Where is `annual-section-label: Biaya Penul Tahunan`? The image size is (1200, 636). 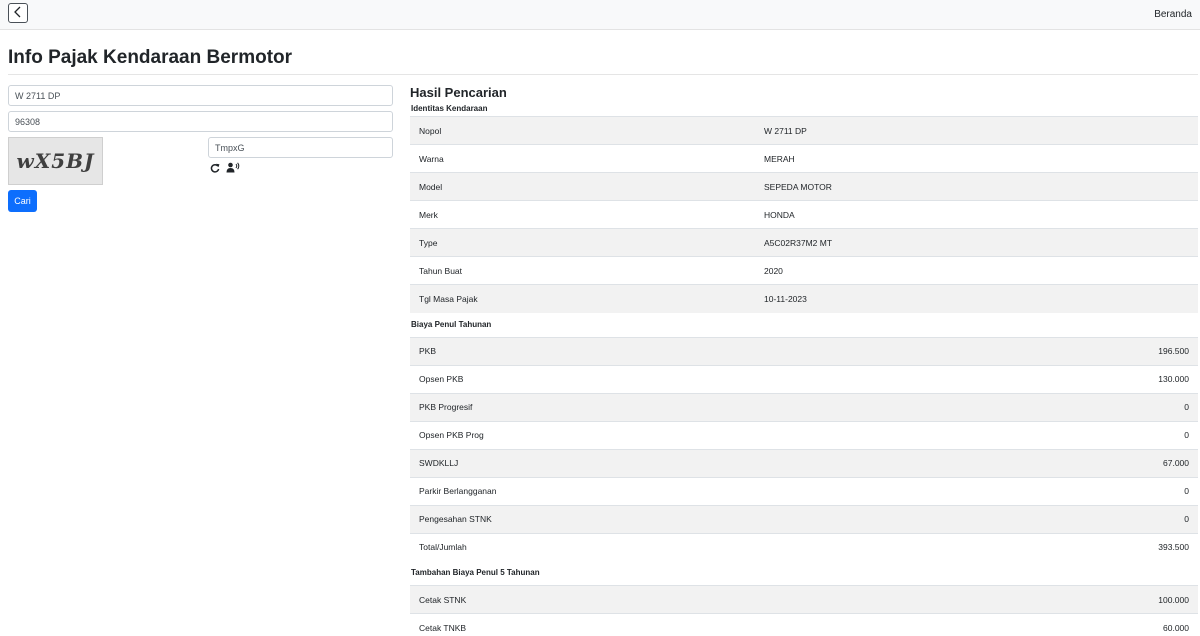 annual-section-label: Biaya Penul Tahunan is located at coordinates (451, 324).